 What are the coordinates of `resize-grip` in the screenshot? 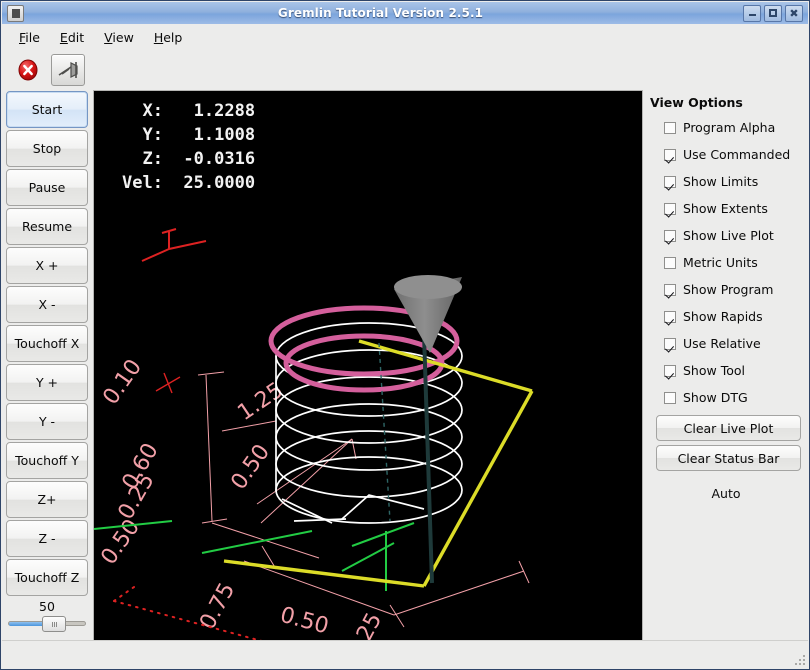 It's located at (798, 658).